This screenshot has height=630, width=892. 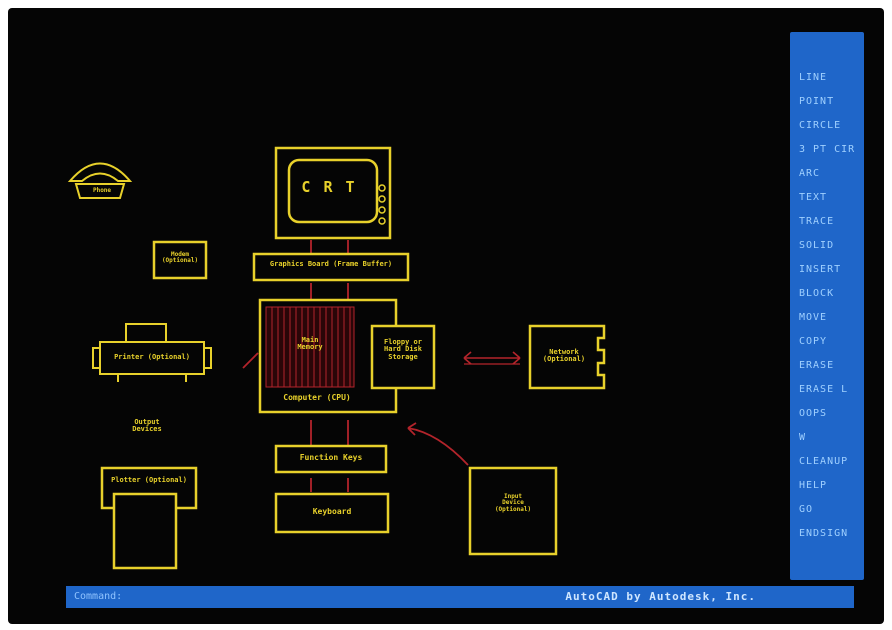 I want to click on menu-item-trace: TRACE, so click(x=830, y=222).